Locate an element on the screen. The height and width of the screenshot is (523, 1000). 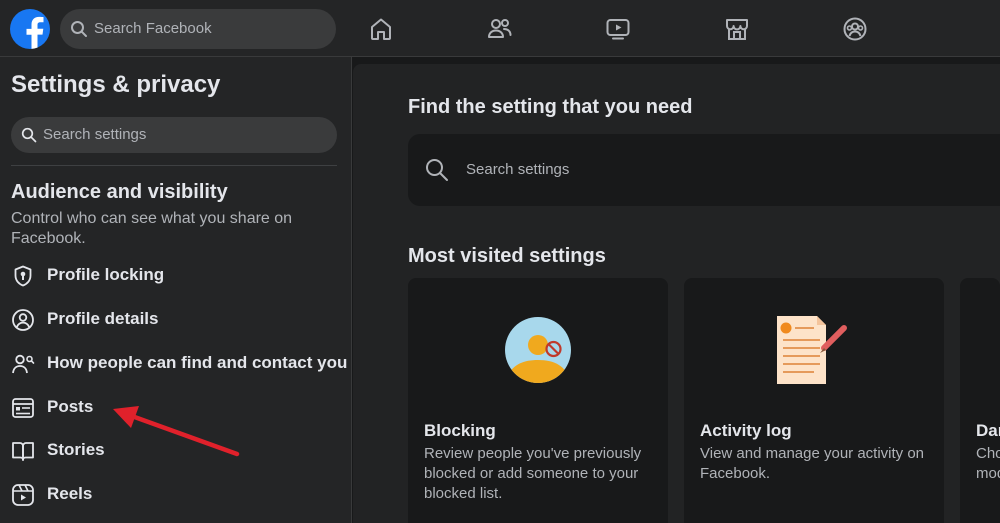
blocking-illustration is located at coordinates (538, 350).